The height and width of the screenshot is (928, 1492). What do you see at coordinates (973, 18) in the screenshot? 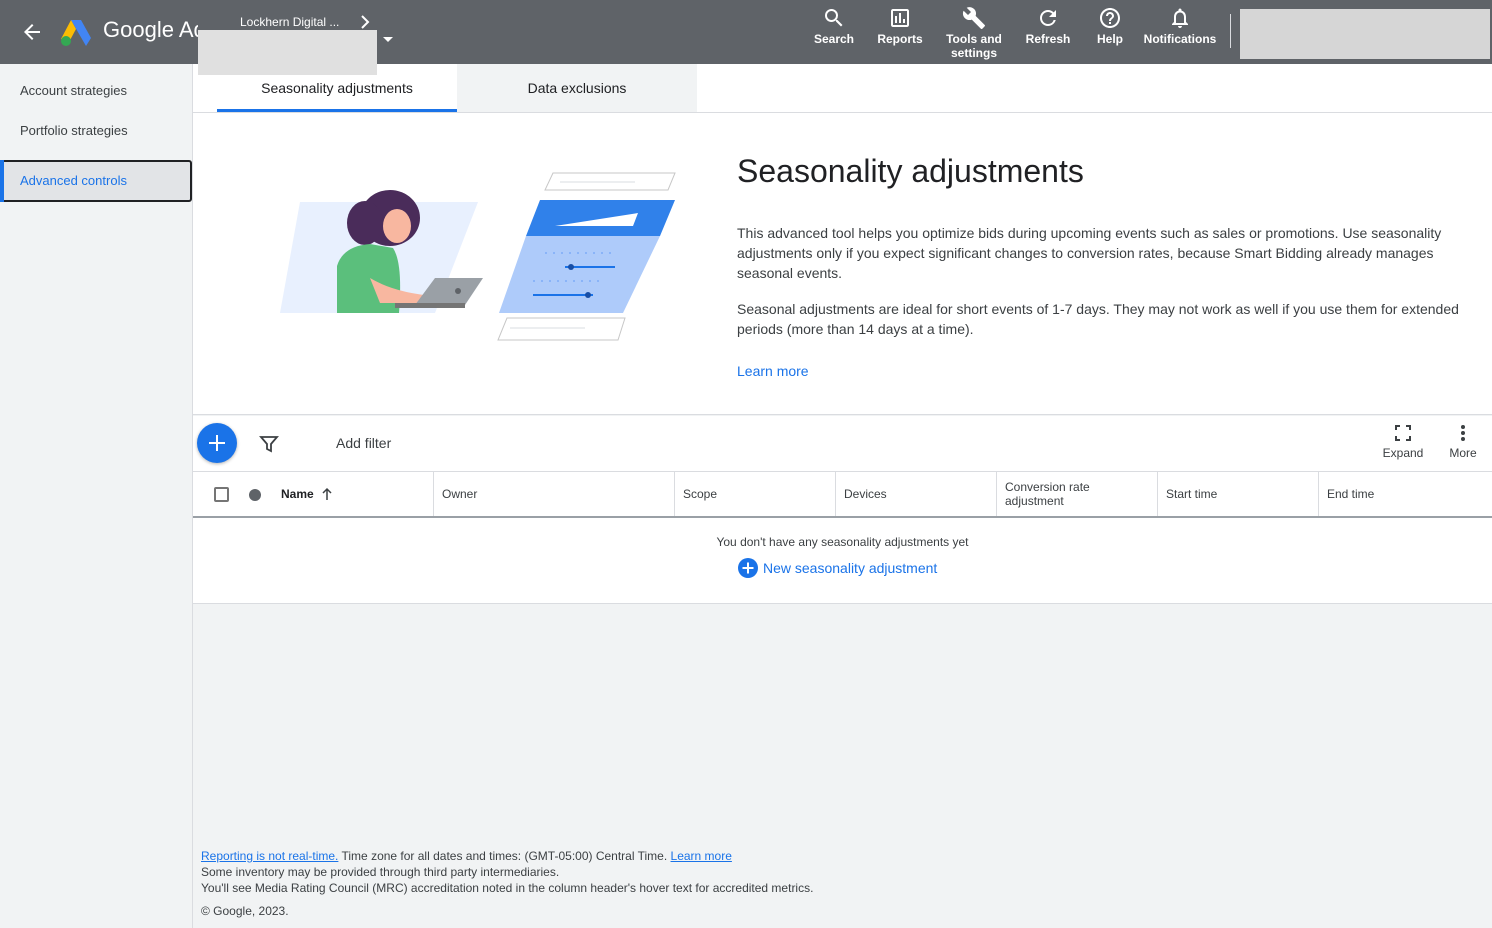
I see `wrench-icon` at bounding box center [973, 18].